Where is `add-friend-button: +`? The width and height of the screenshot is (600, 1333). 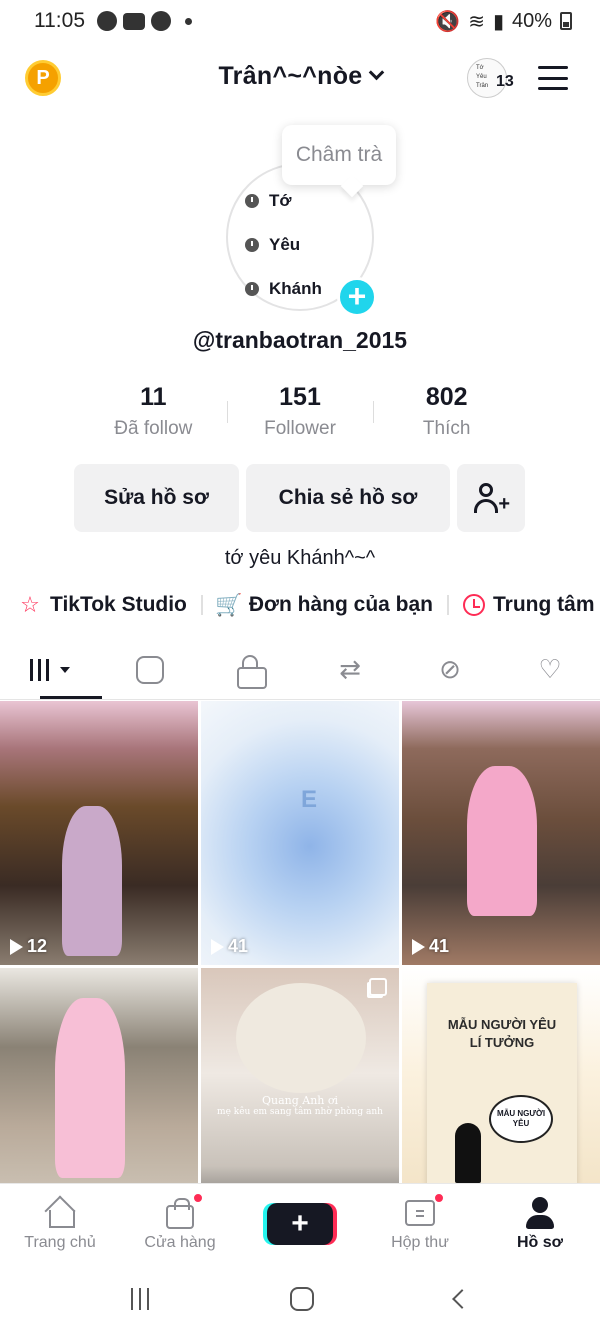 add-friend-button: + is located at coordinates (491, 498).